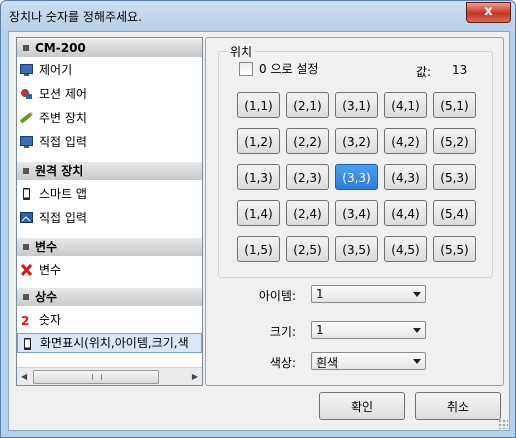 The height and width of the screenshot is (438, 516). What do you see at coordinates (114, 343) in the screenshot?
I see `tree-item-label: 화면표시(위치,아이템,크기,색` at bounding box center [114, 343].